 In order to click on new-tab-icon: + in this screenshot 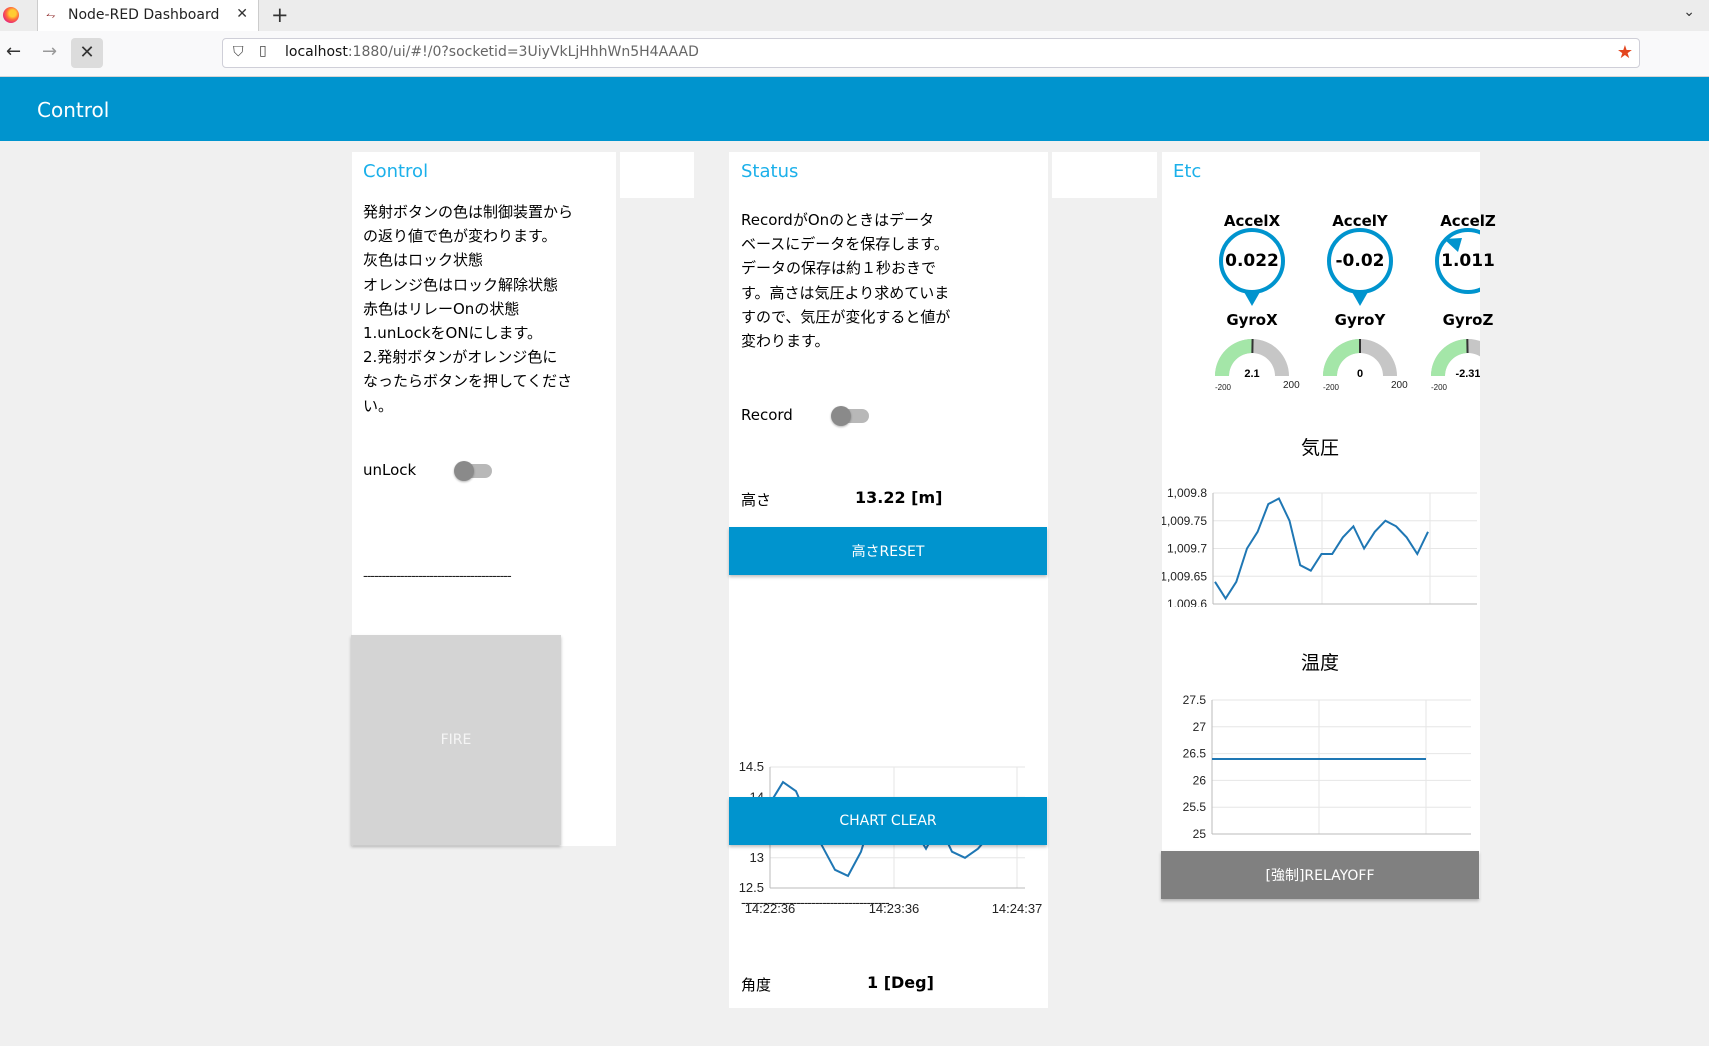, I will do `click(280, 15)`.